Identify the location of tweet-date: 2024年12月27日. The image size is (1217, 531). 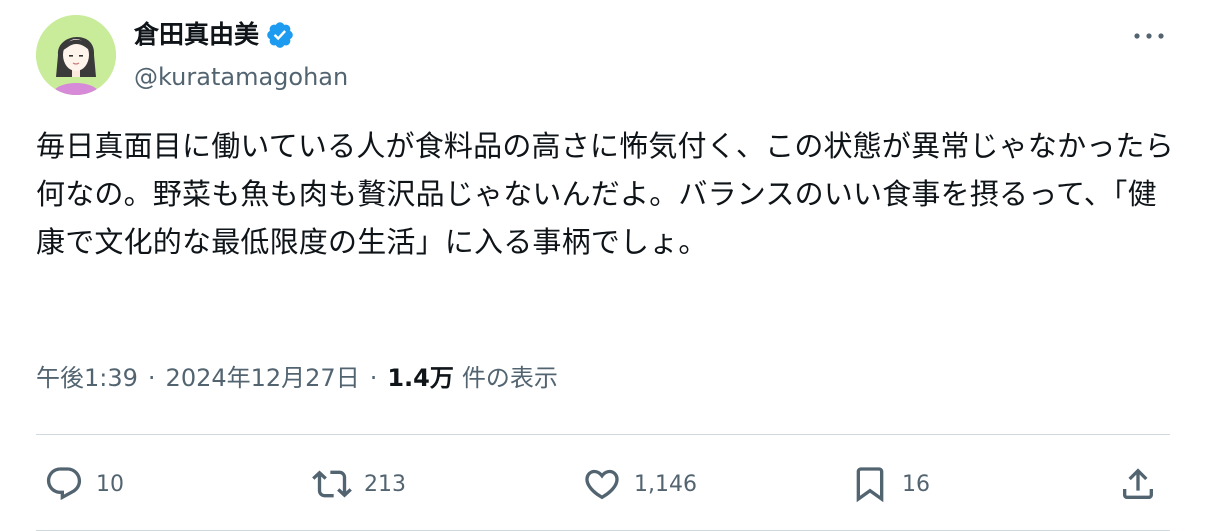
(263, 378).